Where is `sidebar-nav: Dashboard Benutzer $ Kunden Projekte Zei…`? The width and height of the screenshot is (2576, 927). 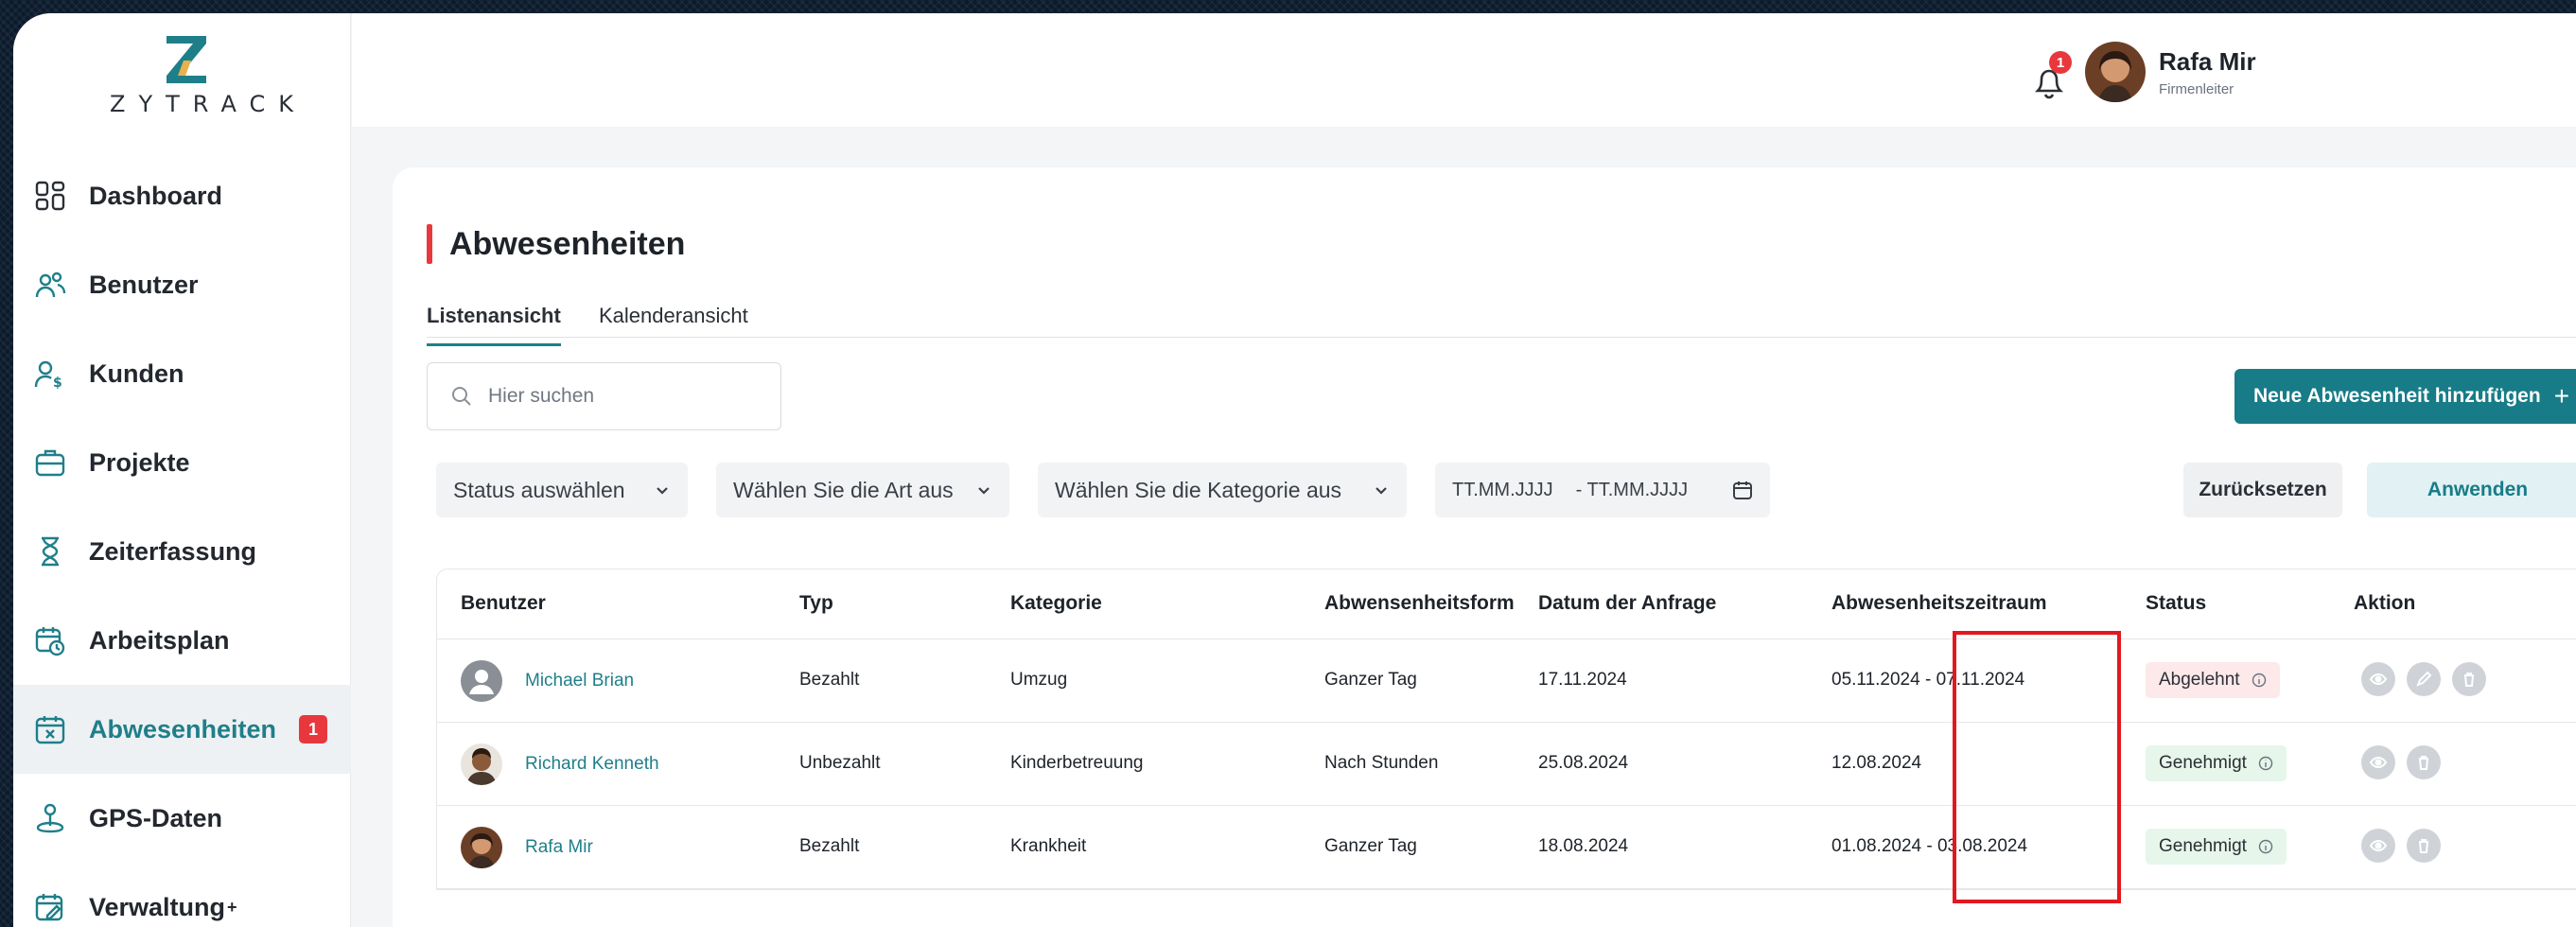 sidebar-nav: Dashboard Benutzer $ Kunden Projekte Zei… is located at coordinates (182, 539).